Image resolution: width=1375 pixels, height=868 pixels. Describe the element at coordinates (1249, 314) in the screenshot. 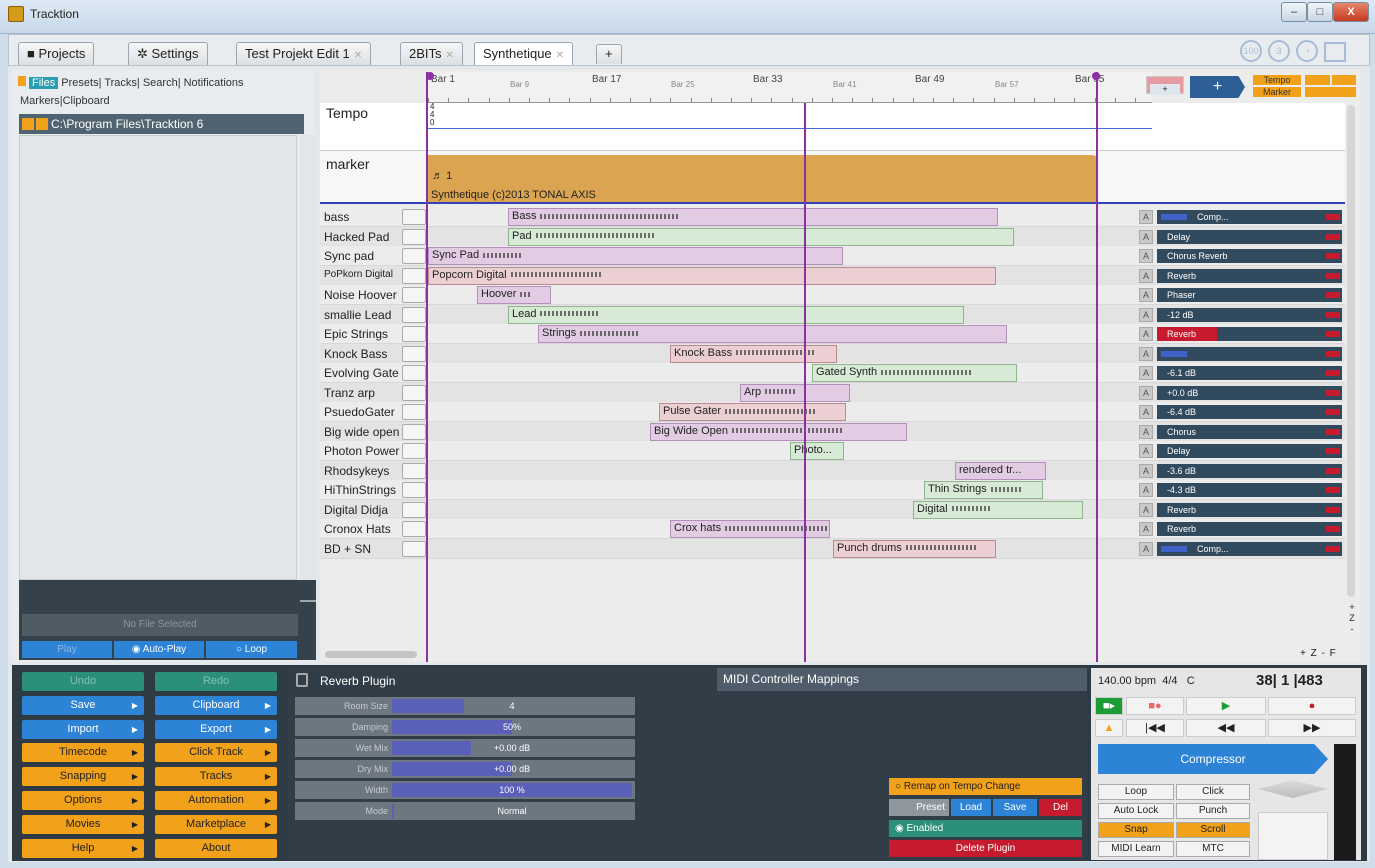

I see `plugin-chain: -12 dB` at that location.